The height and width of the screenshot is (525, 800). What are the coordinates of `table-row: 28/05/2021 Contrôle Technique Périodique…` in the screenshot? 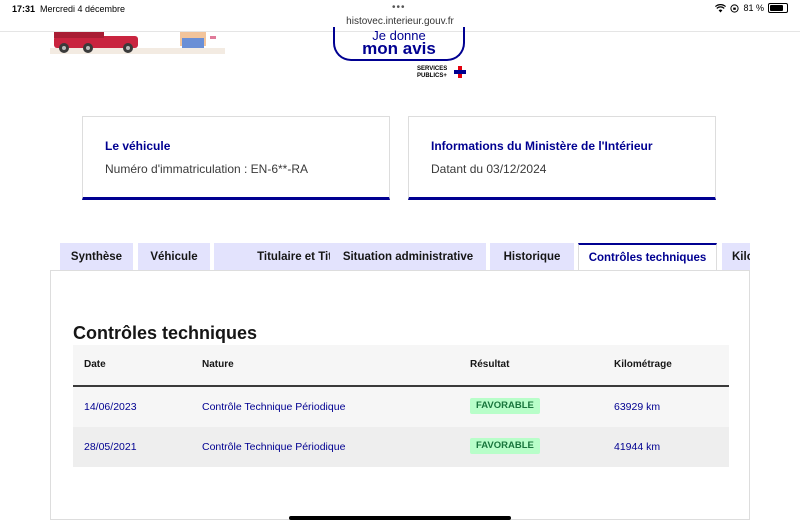 It's located at (401, 447).